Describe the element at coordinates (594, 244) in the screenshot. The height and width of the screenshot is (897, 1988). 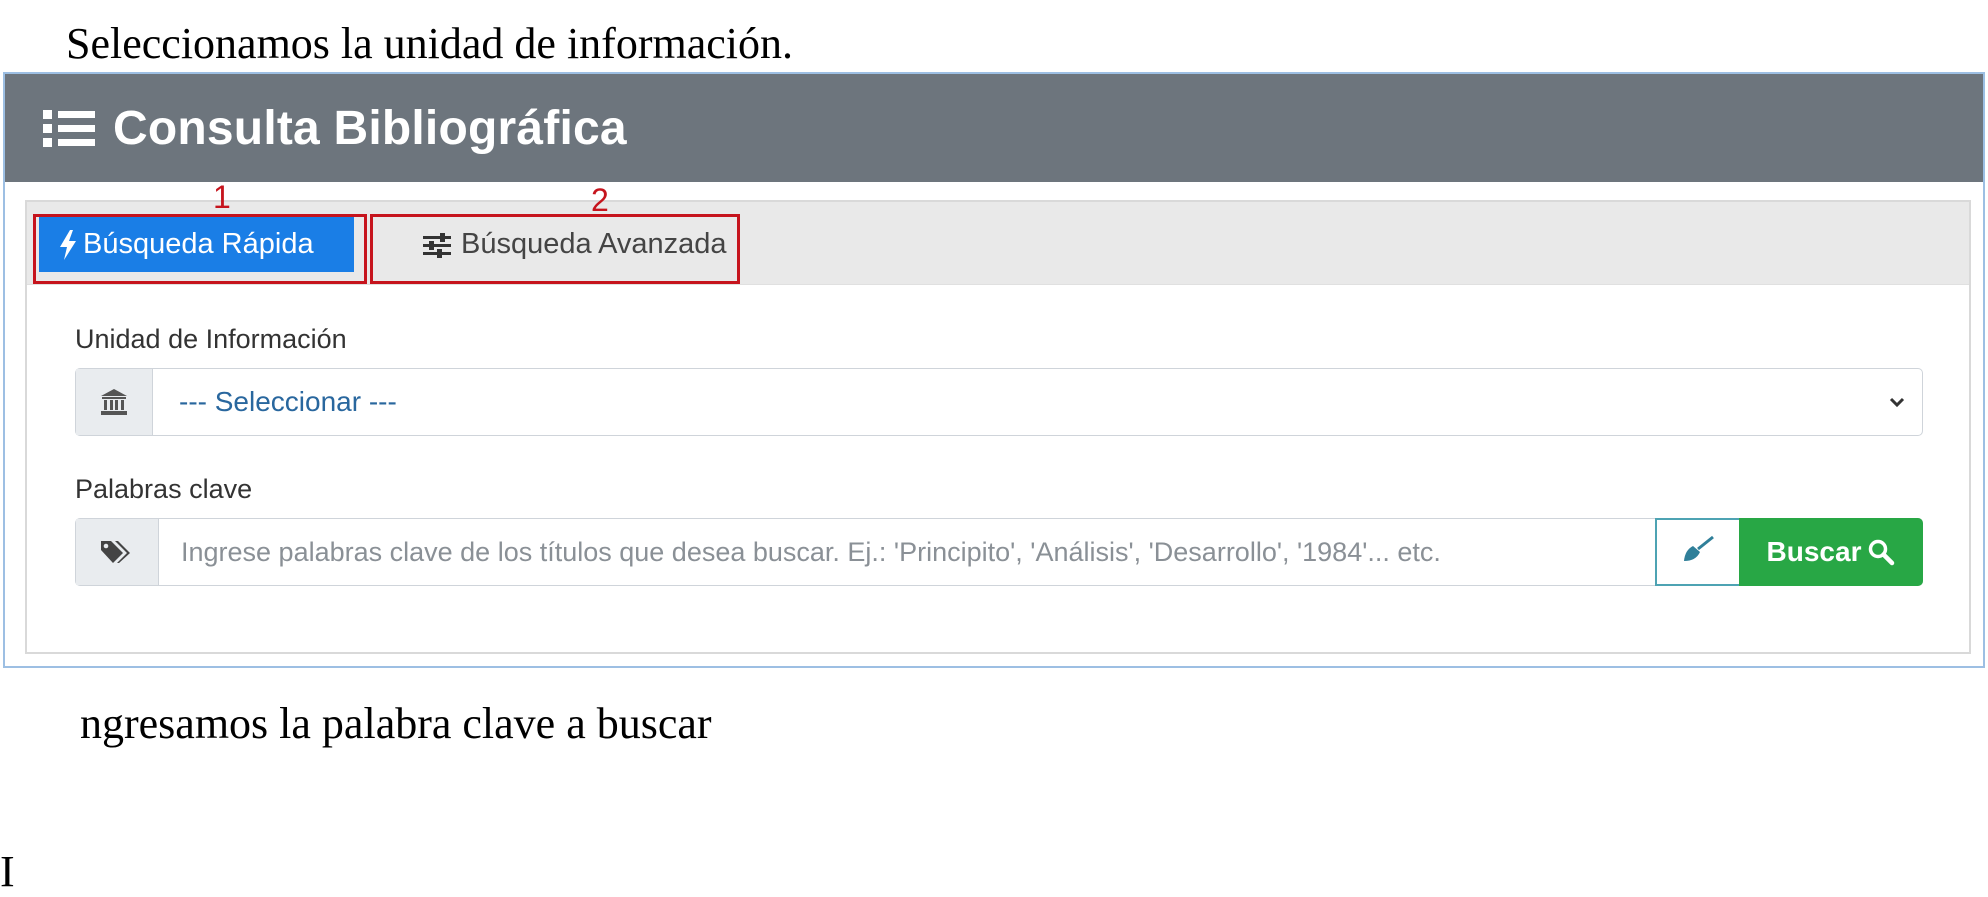
I see `tab-advanced-search-label: Búsqueda Avanzada` at that location.